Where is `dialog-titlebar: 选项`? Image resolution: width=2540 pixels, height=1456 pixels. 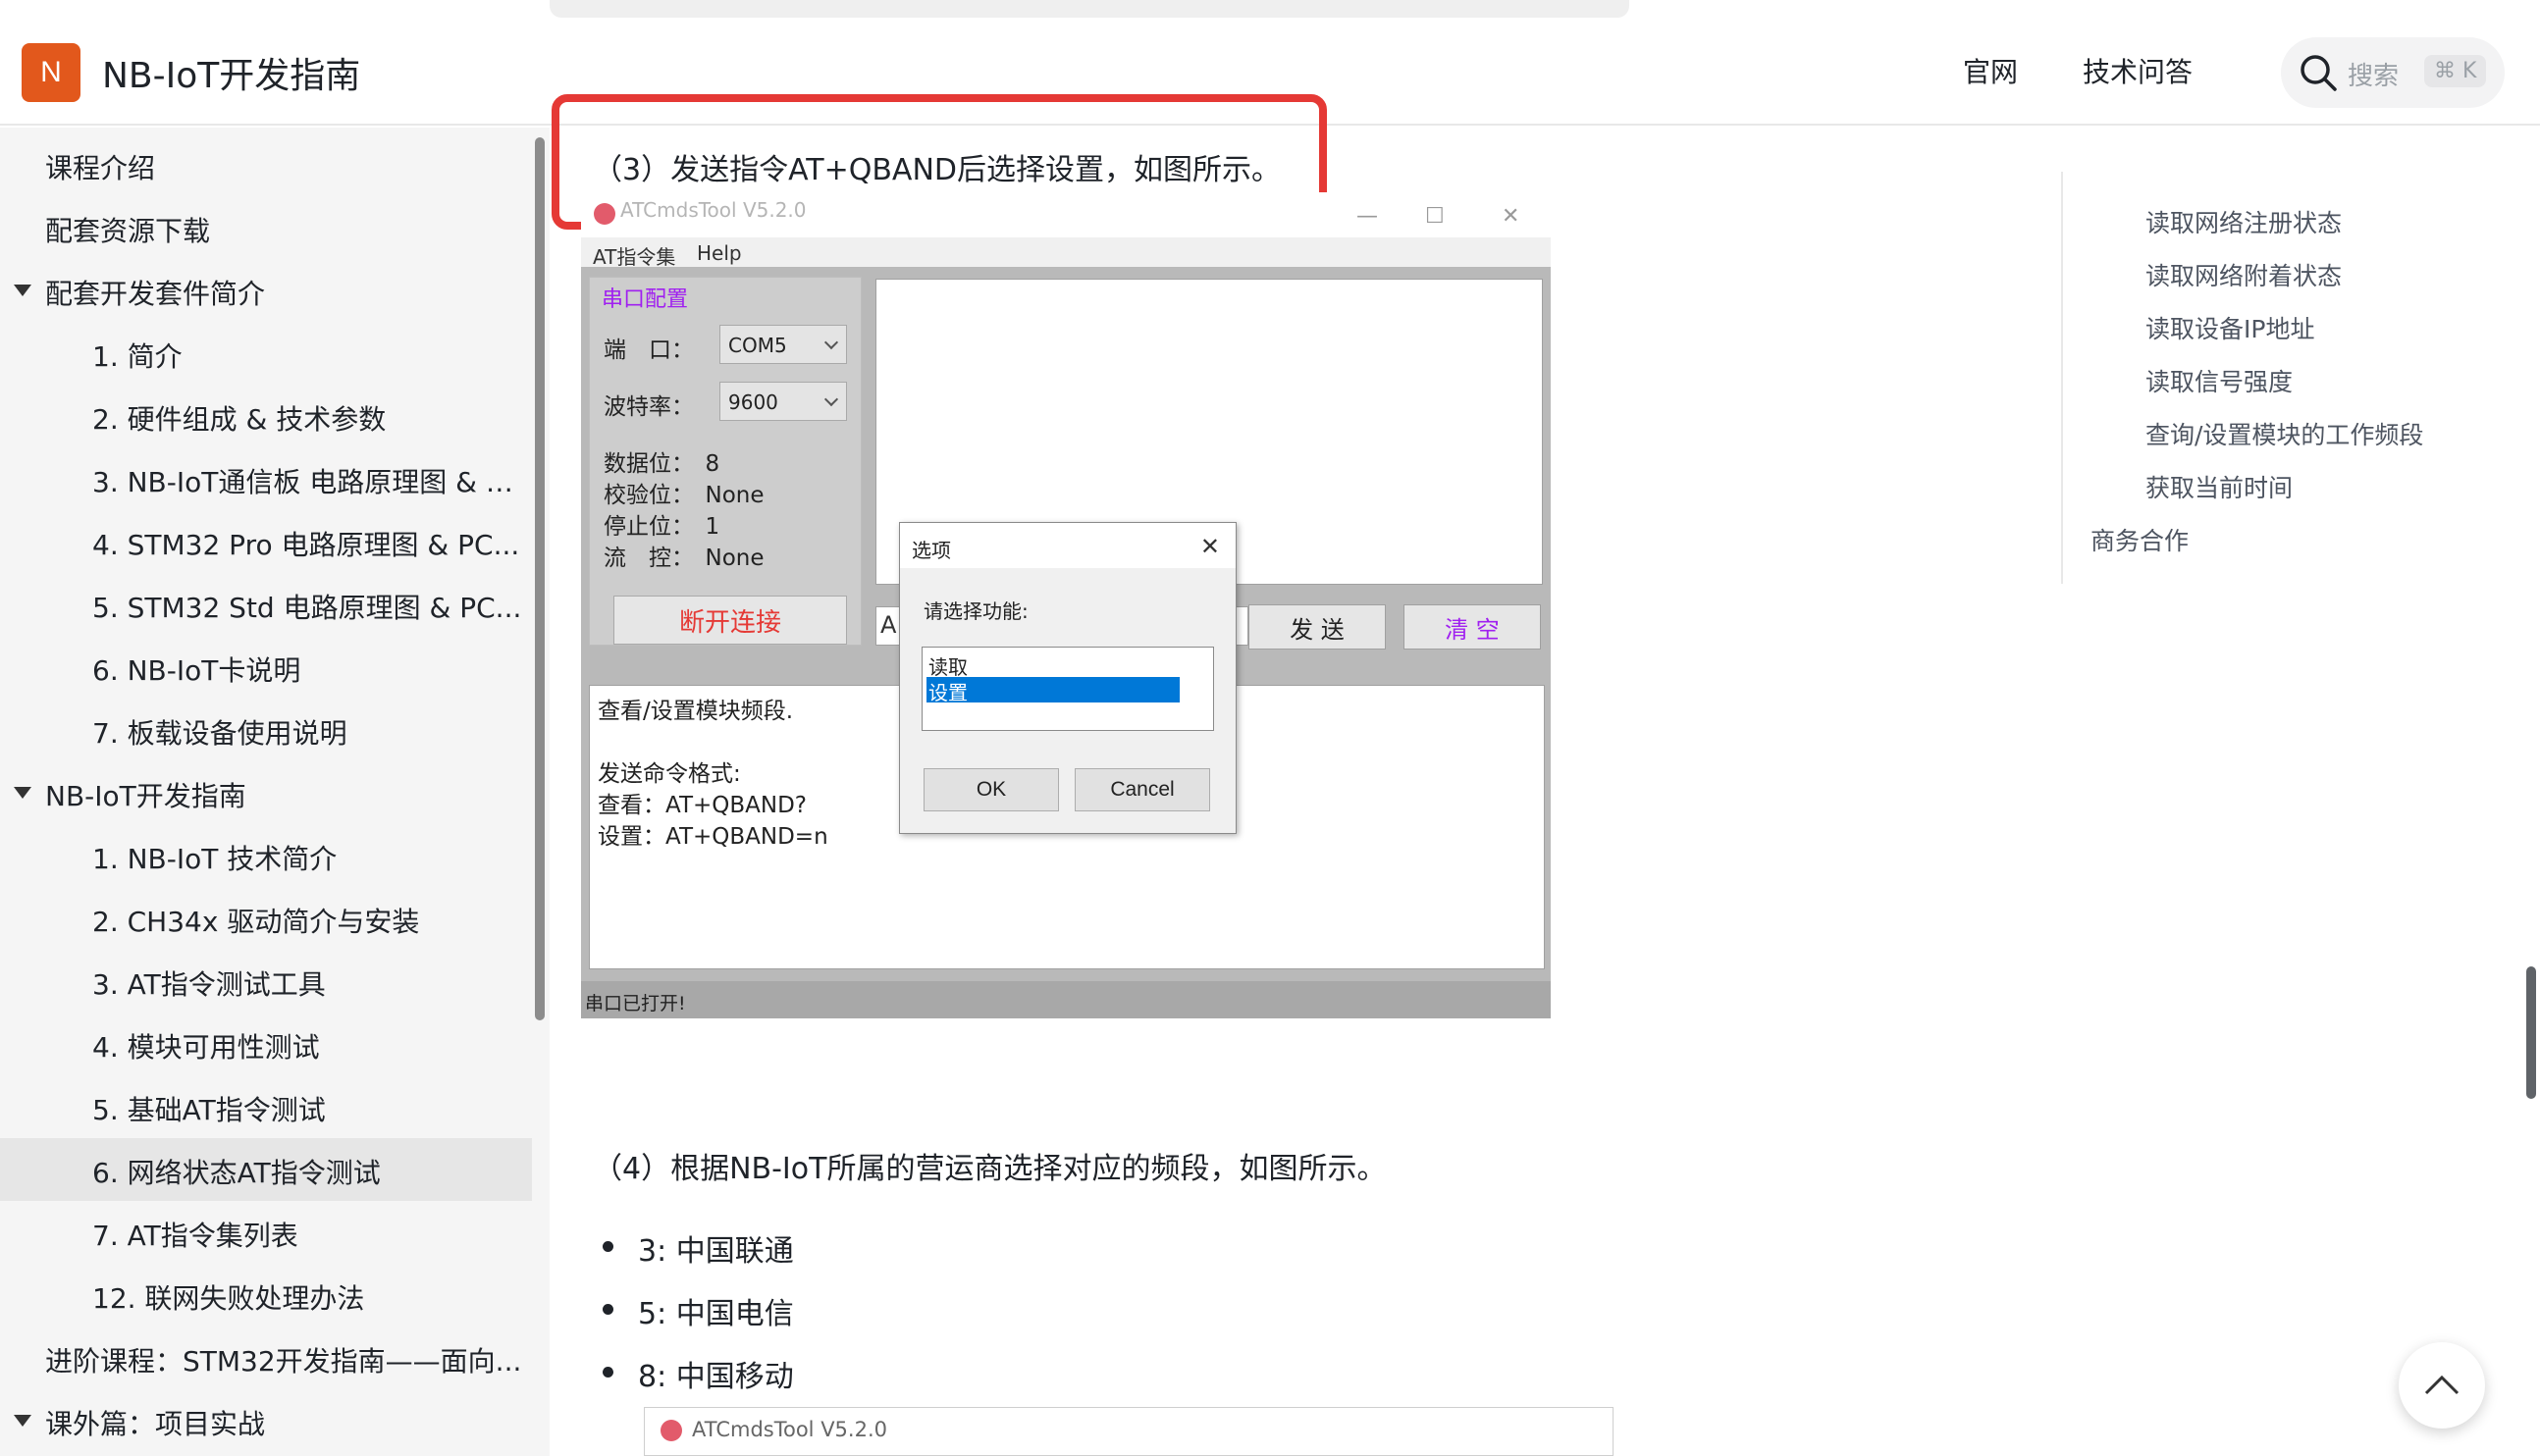
dialog-titlebar: 选项 is located at coordinates (1068, 545).